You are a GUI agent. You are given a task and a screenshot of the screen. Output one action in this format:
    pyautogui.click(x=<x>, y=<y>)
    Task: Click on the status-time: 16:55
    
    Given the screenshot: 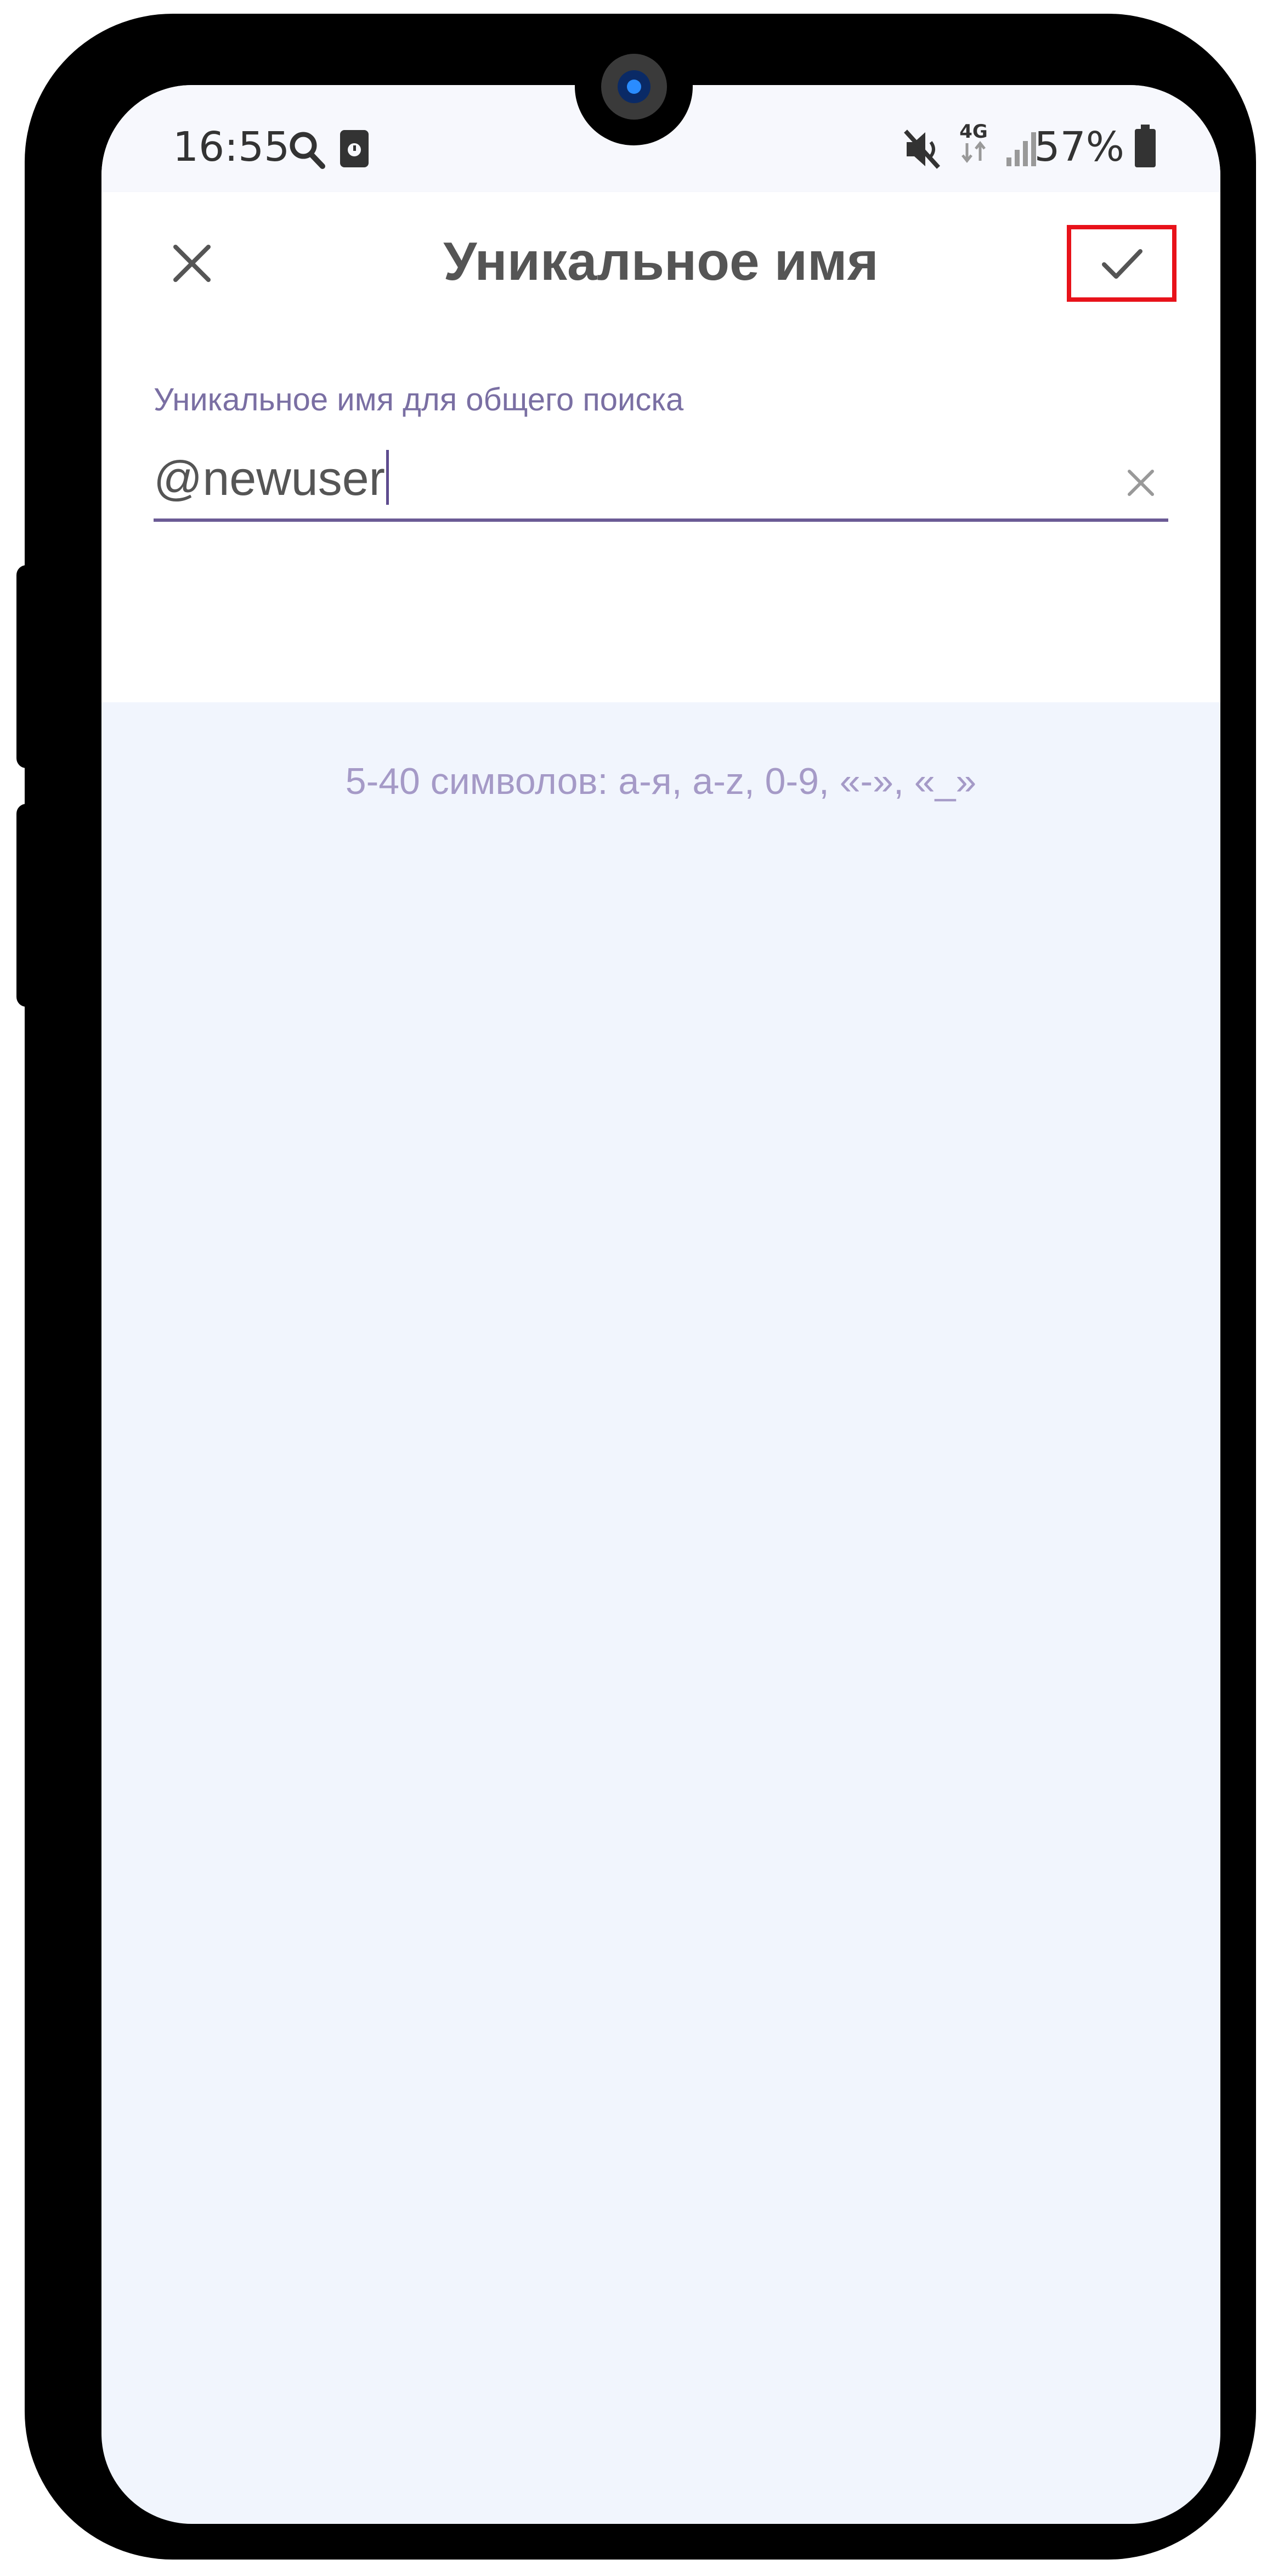 What is the action you would take?
    pyautogui.click(x=231, y=147)
    